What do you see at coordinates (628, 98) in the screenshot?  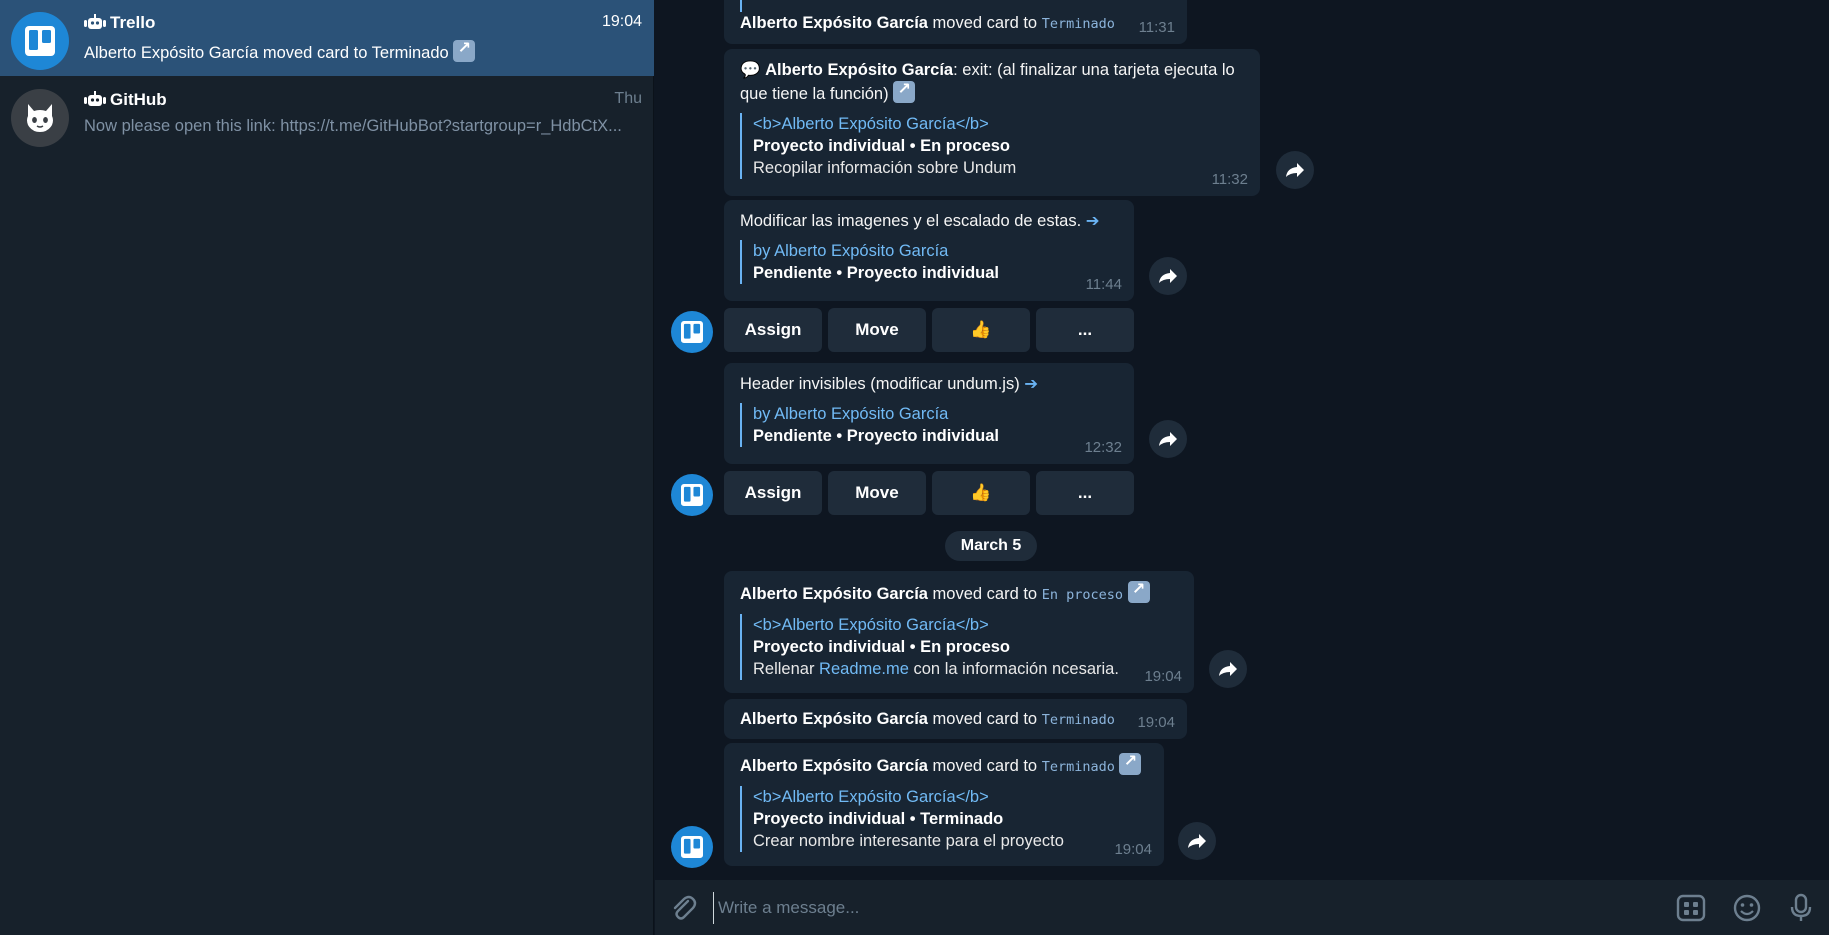 I see `chat-time: Thu` at bounding box center [628, 98].